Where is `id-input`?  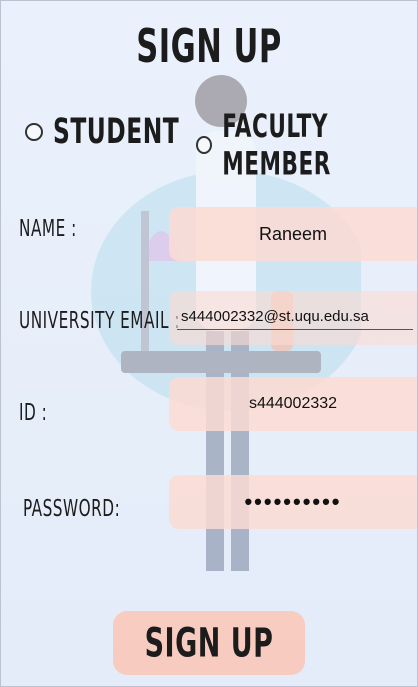
id-input is located at coordinates (293, 404).